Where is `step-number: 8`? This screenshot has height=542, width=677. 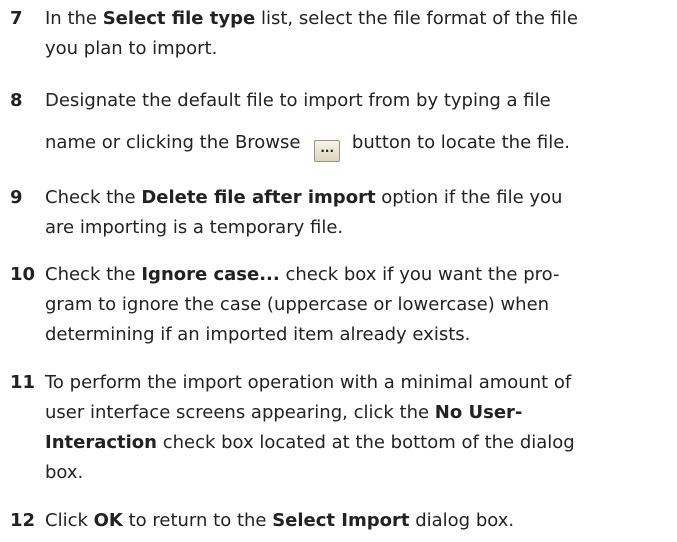
step-number: 8 is located at coordinates (16, 100).